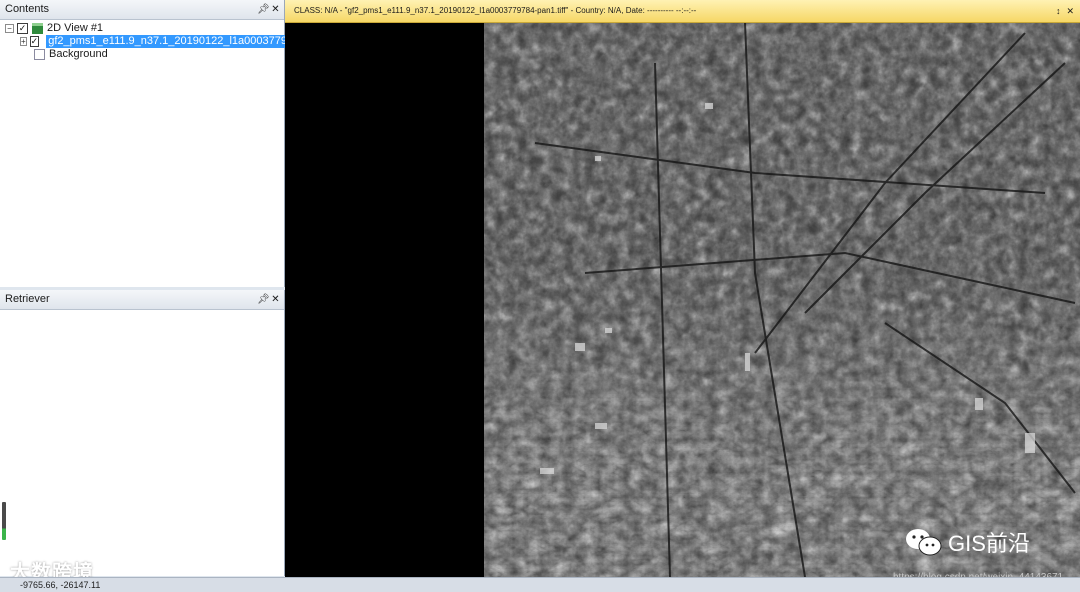  Describe the element at coordinates (37, 28) in the screenshot. I see `view-icon` at that location.